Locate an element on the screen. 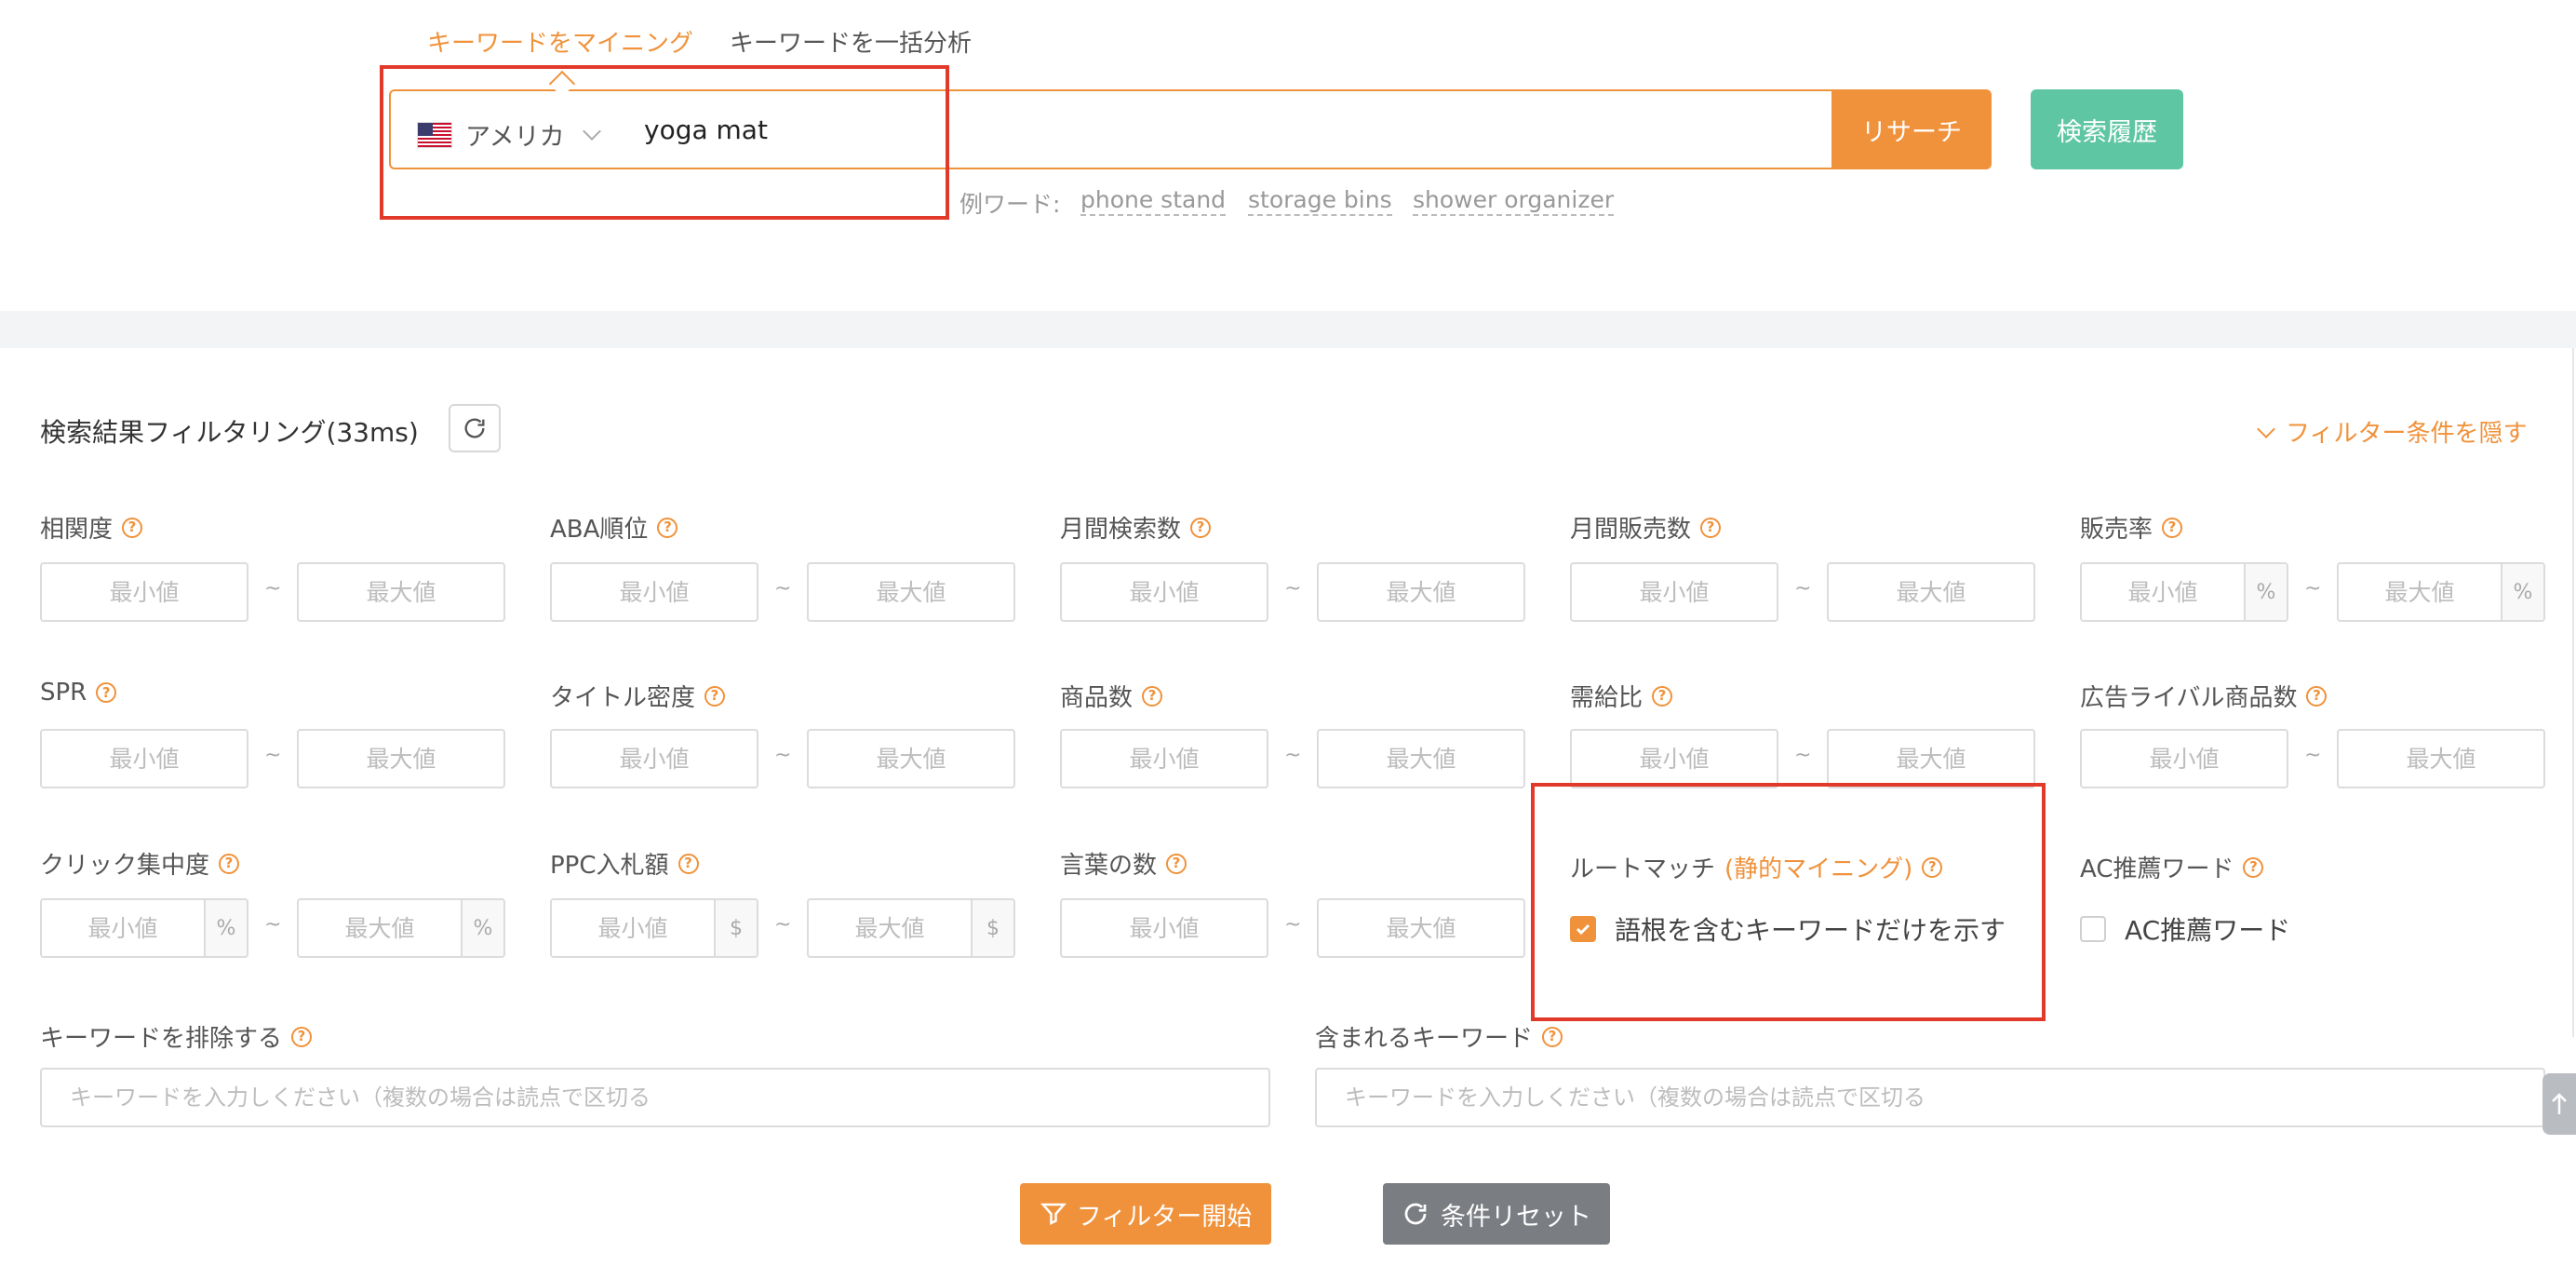 The image size is (2576, 1266). label-supply-demand: 需給比? is located at coordinates (1621, 696).